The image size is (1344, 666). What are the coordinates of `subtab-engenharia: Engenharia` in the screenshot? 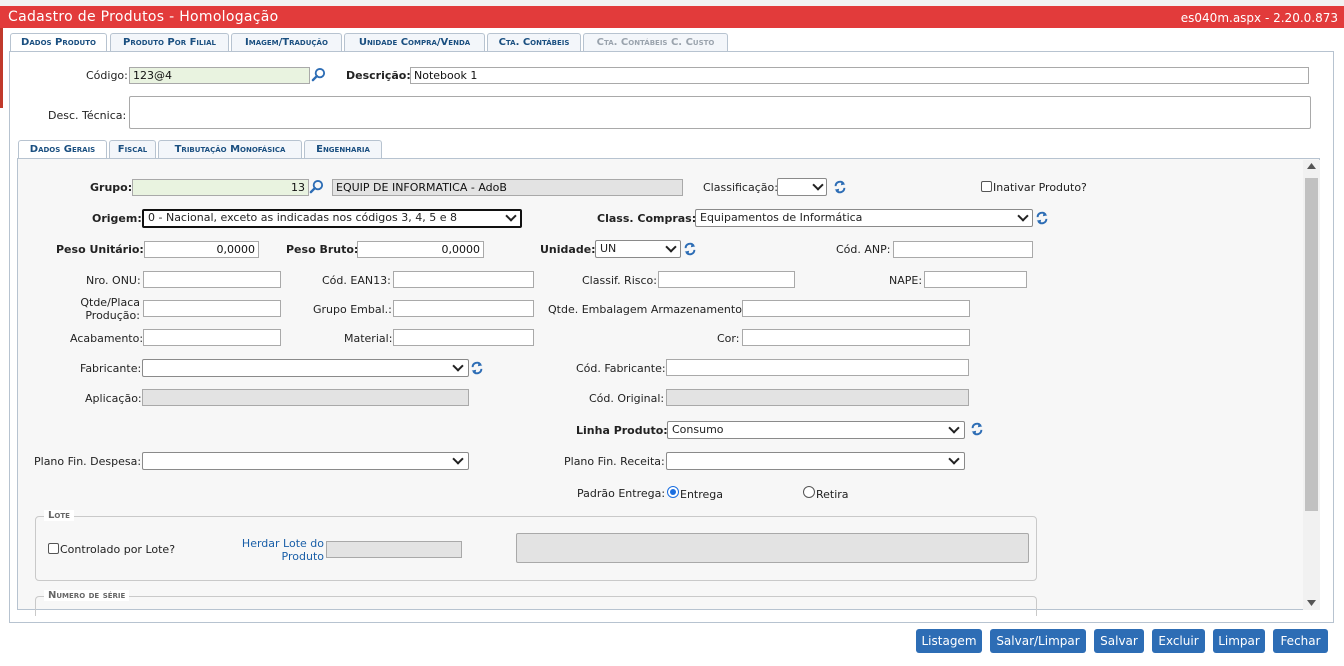 It's located at (343, 149).